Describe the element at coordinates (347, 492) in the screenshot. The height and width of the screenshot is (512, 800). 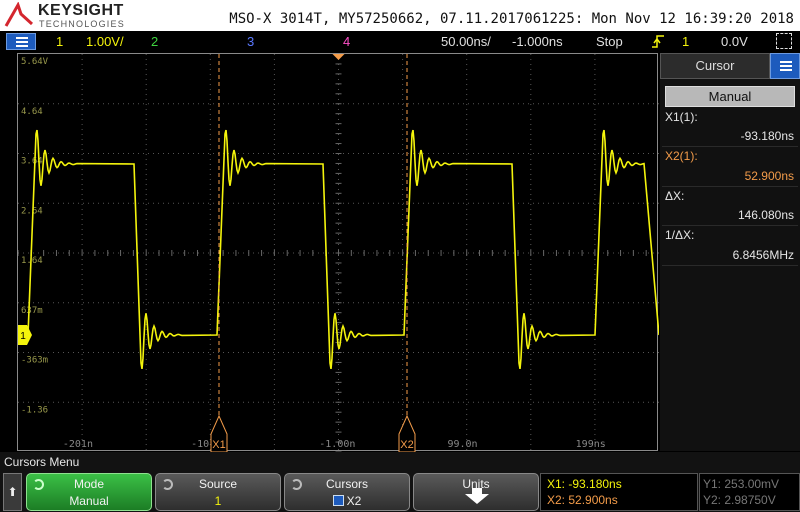
I see `cursors-softkey: Cursors X2` at that location.